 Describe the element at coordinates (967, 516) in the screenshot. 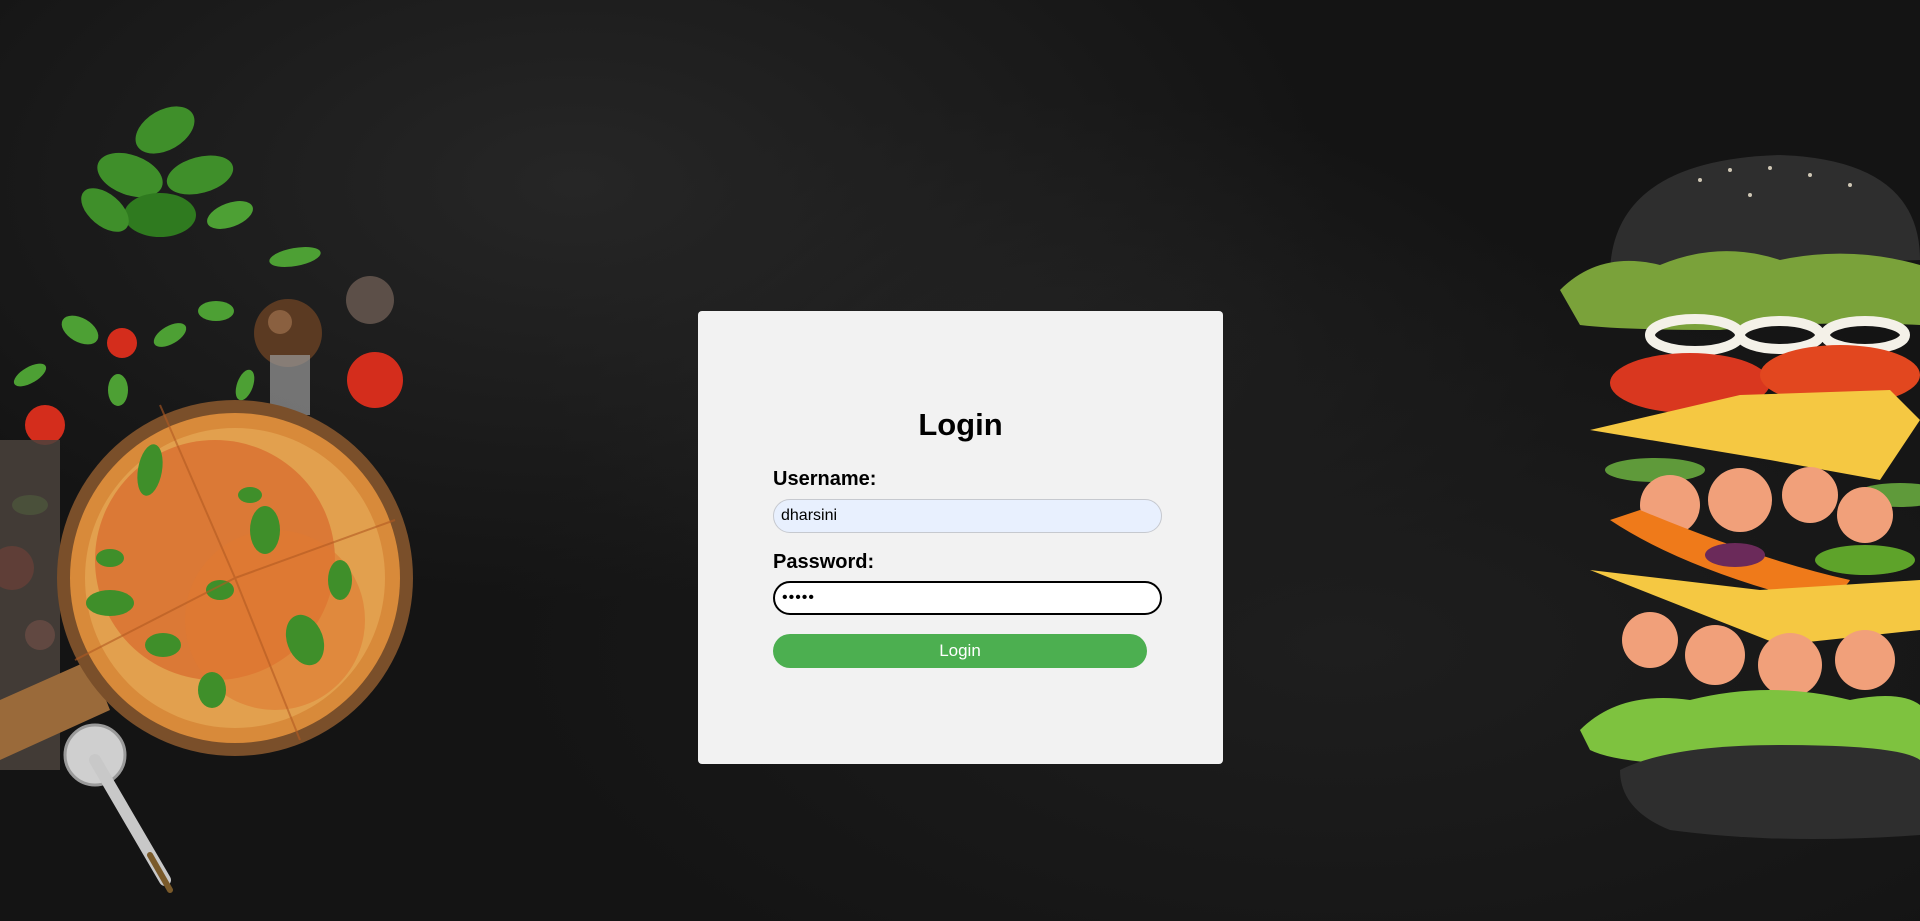

I see `username-input` at that location.